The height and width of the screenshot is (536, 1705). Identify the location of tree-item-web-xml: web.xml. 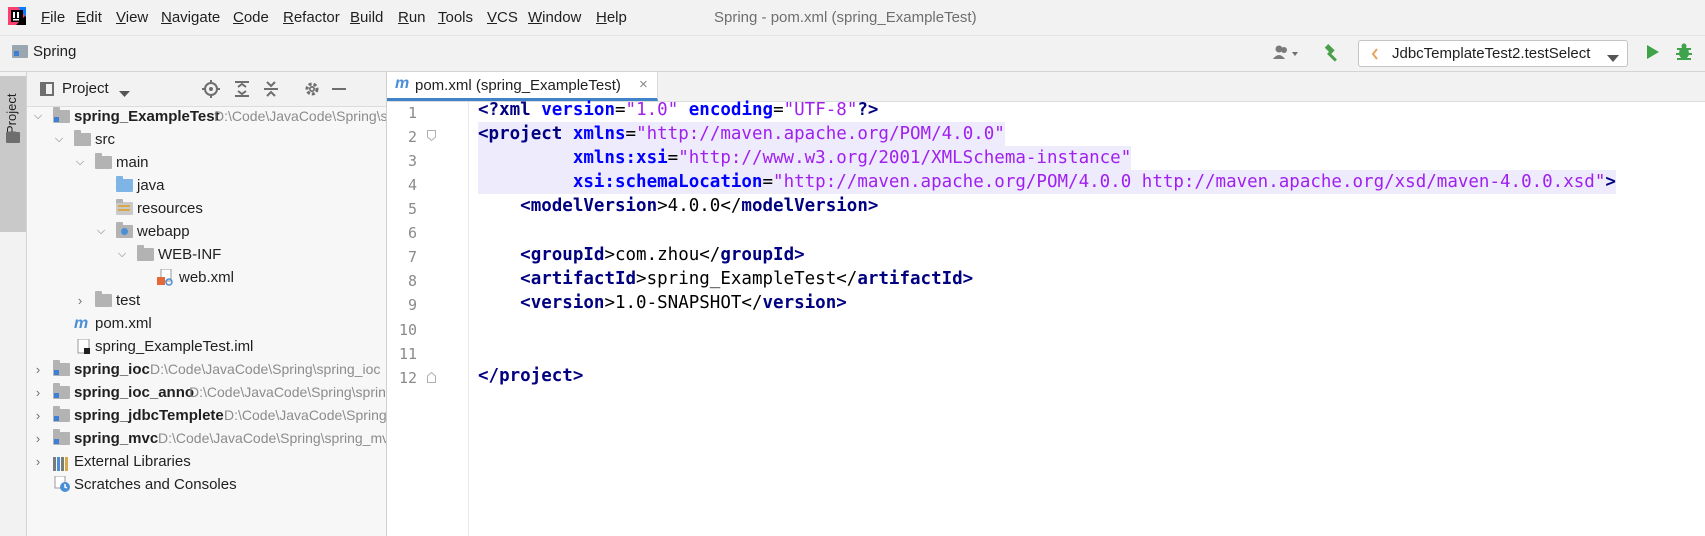
(207, 277).